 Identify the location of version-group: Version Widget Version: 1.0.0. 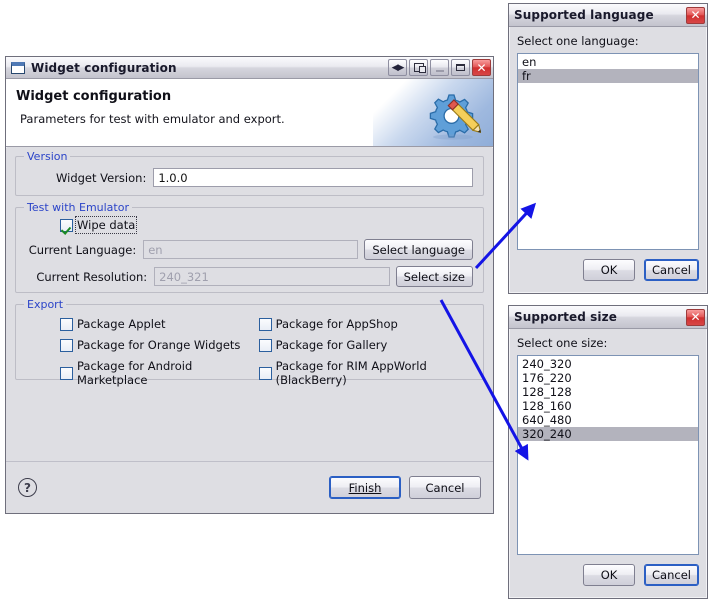
(249, 173).